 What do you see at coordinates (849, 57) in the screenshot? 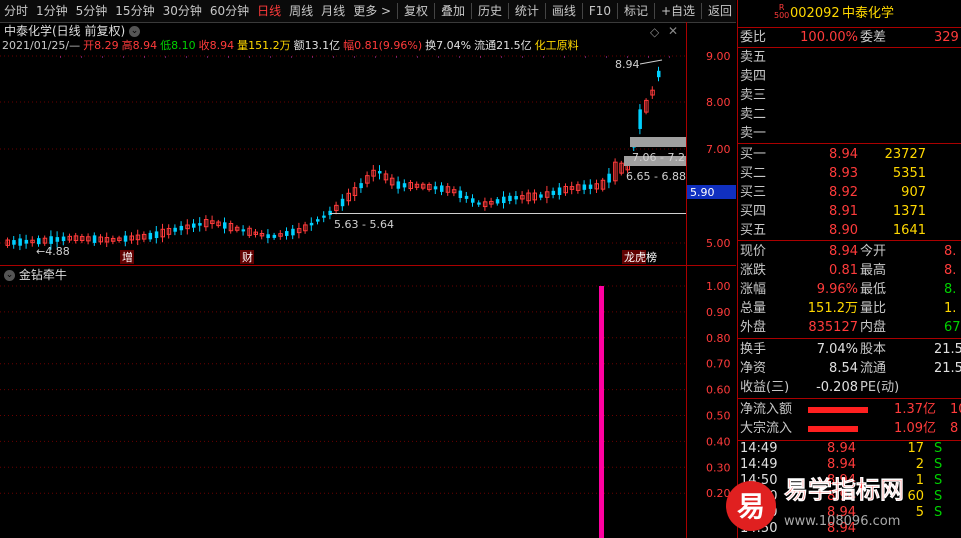
I see `ask-row: 卖五` at bounding box center [849, 57].